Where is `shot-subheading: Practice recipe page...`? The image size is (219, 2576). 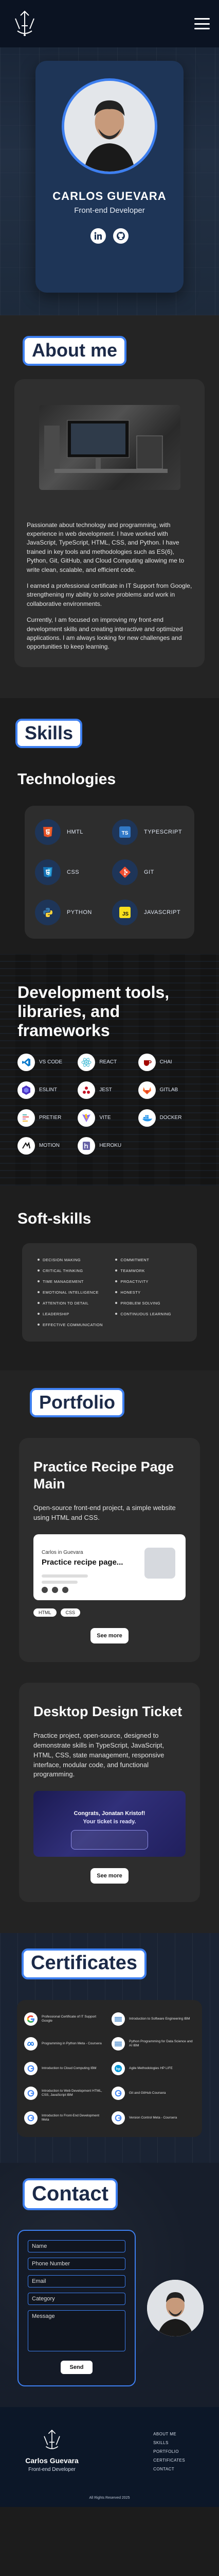
shot-subheading: Practice recipe page... is located at coordinates (82, 1562).